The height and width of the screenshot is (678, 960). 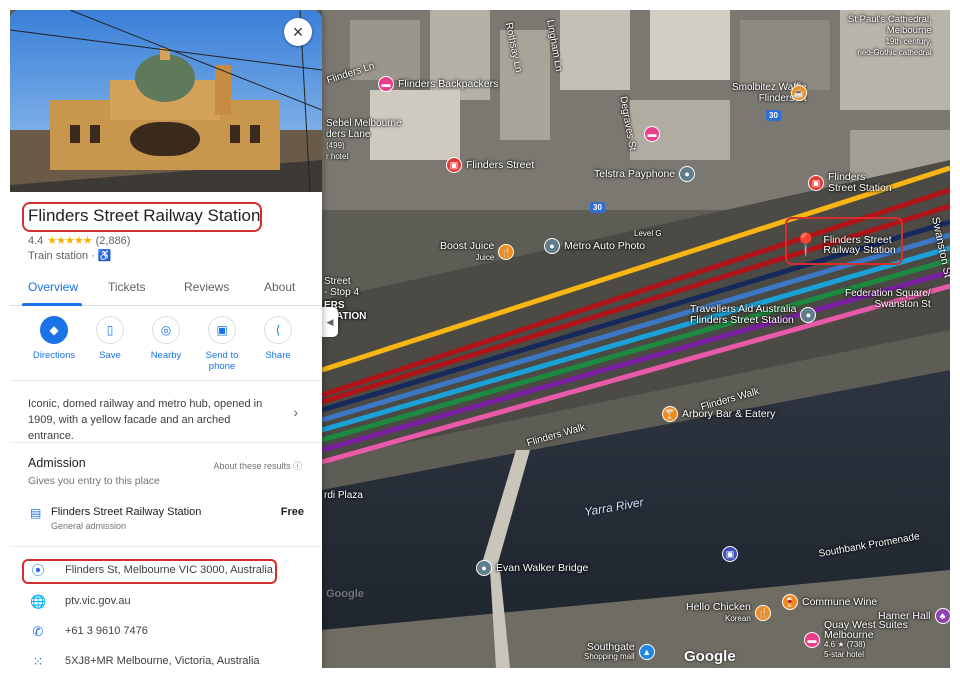 I want to click on directions-icon: ◆, so click(x=54, y=330).